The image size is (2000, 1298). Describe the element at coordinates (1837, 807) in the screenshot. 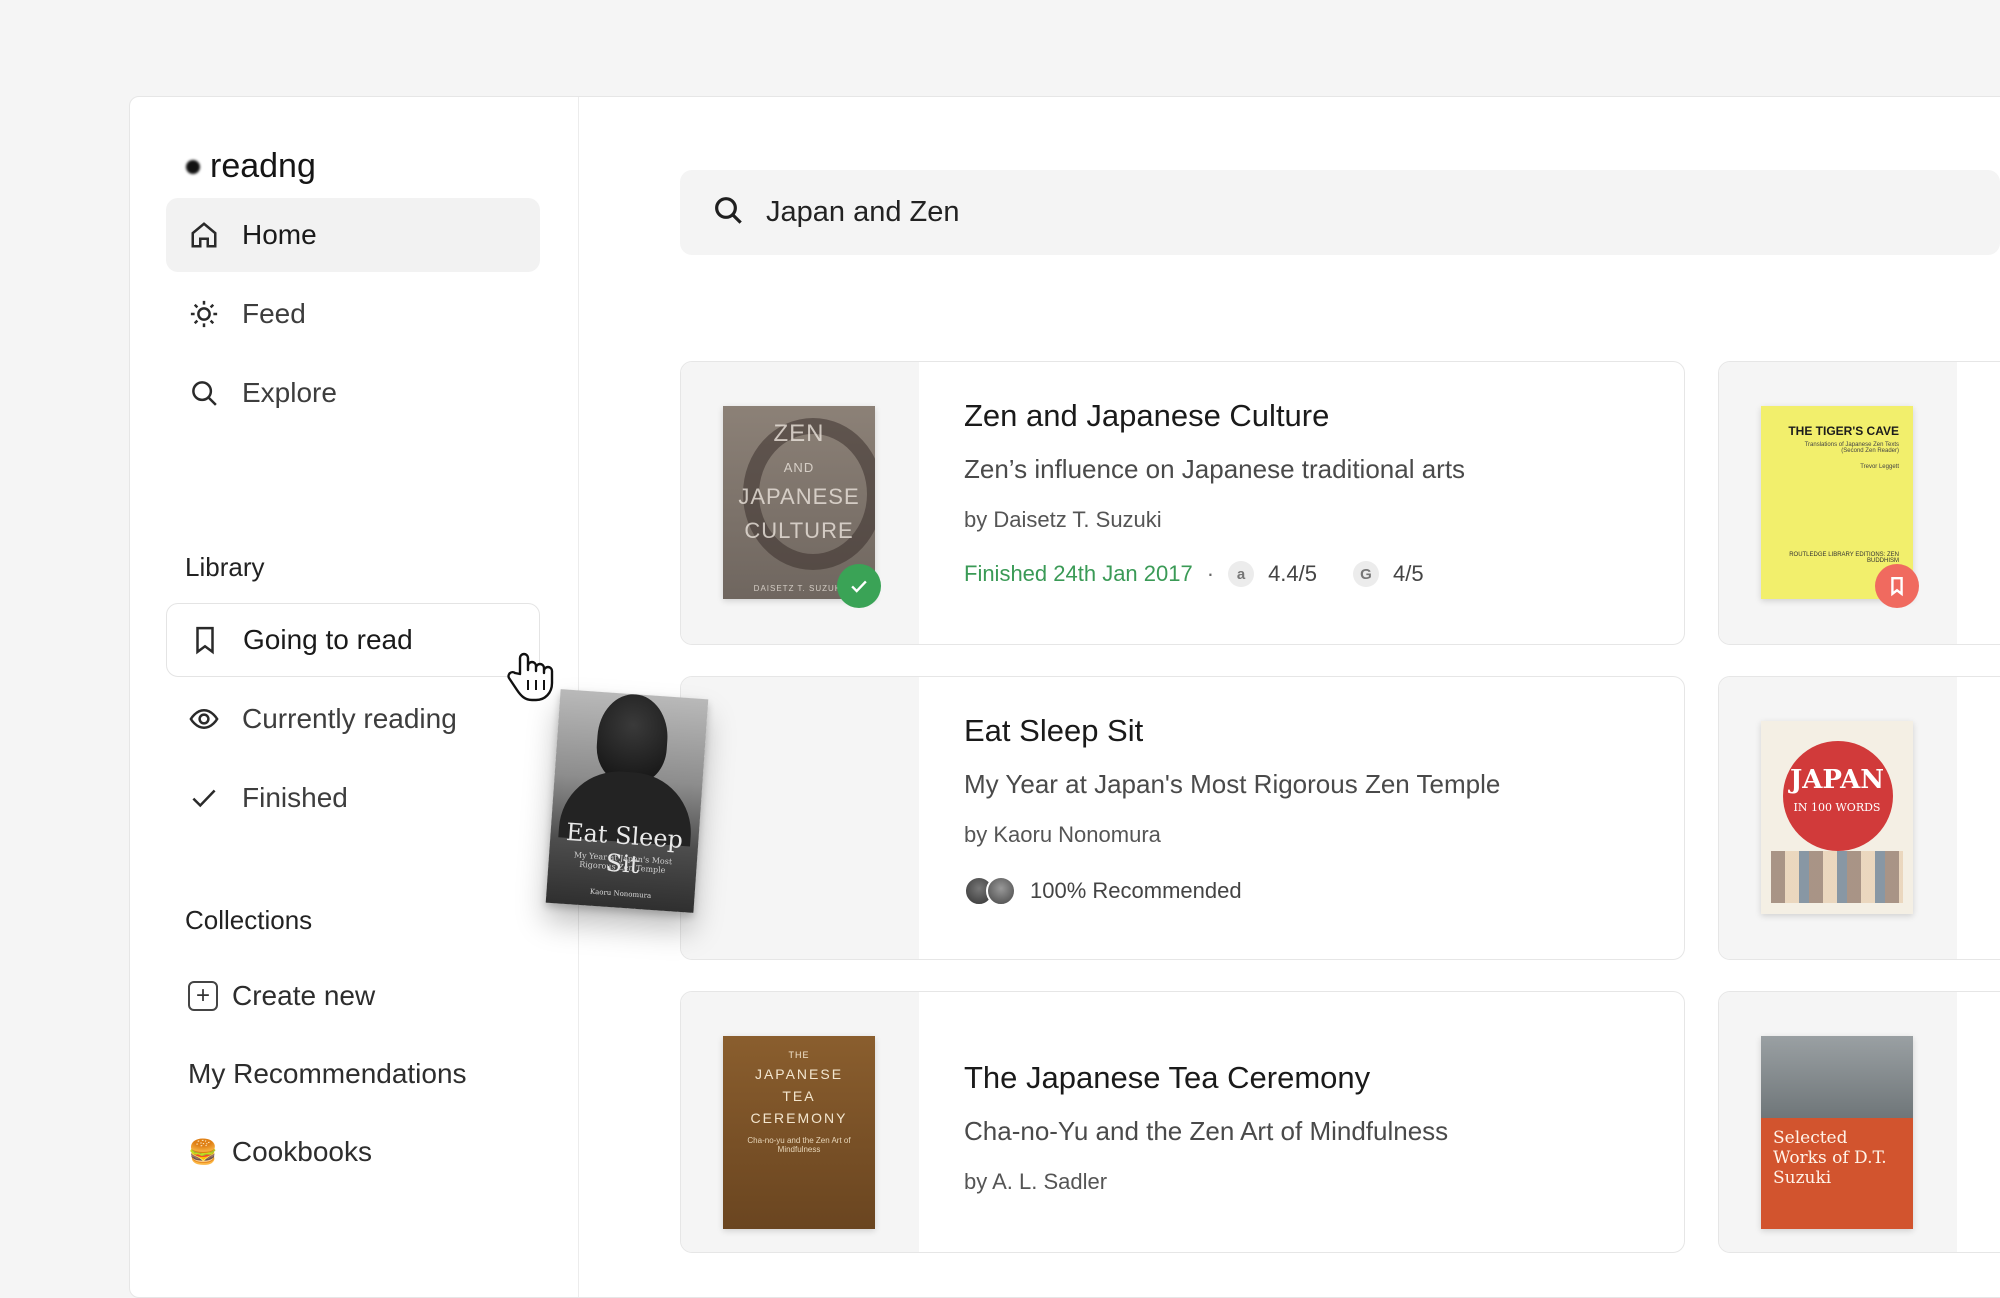

I see `cover-subtitle: IN 100 WORDS` at that location.